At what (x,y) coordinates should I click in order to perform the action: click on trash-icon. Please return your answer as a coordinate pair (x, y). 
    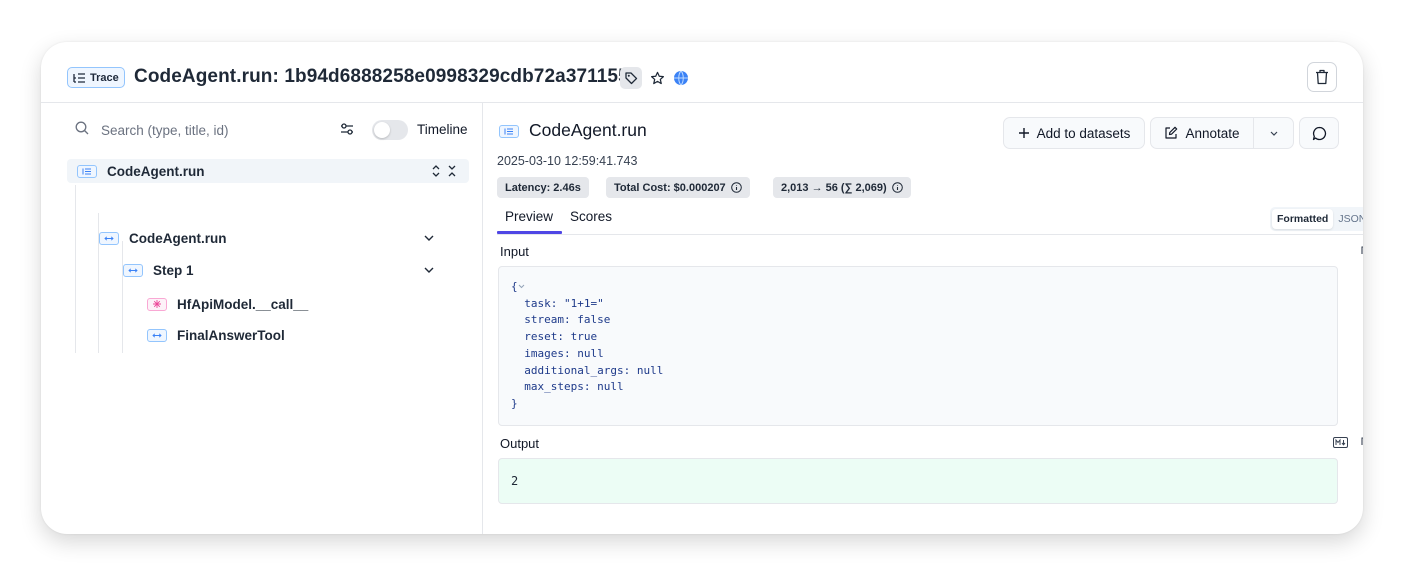
    Looking at the image, I should click on (1322, 77).